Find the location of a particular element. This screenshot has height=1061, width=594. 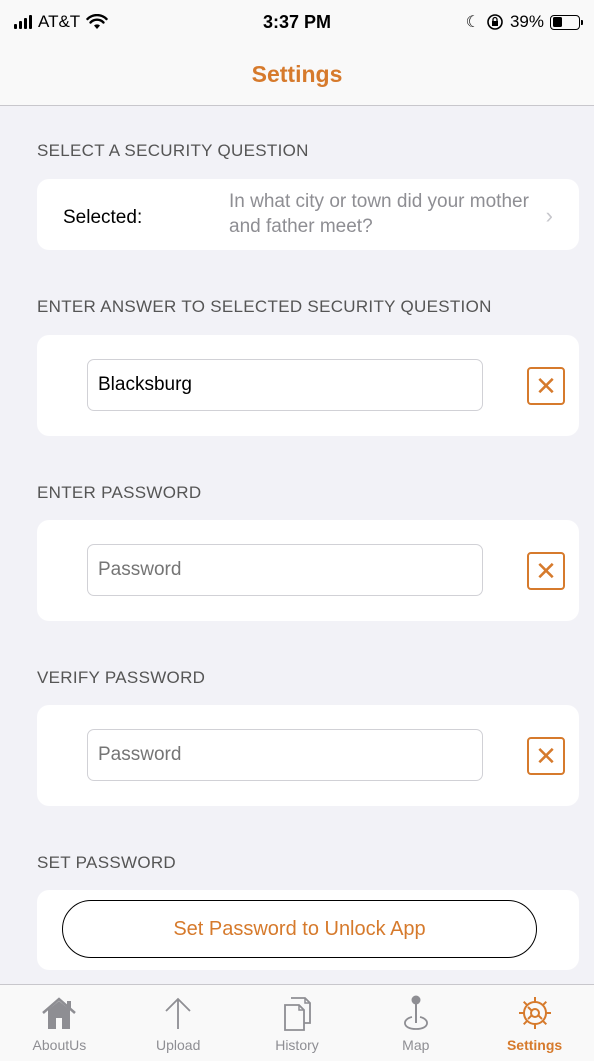

tab-map: Map is located at coordinates (416, 1023).